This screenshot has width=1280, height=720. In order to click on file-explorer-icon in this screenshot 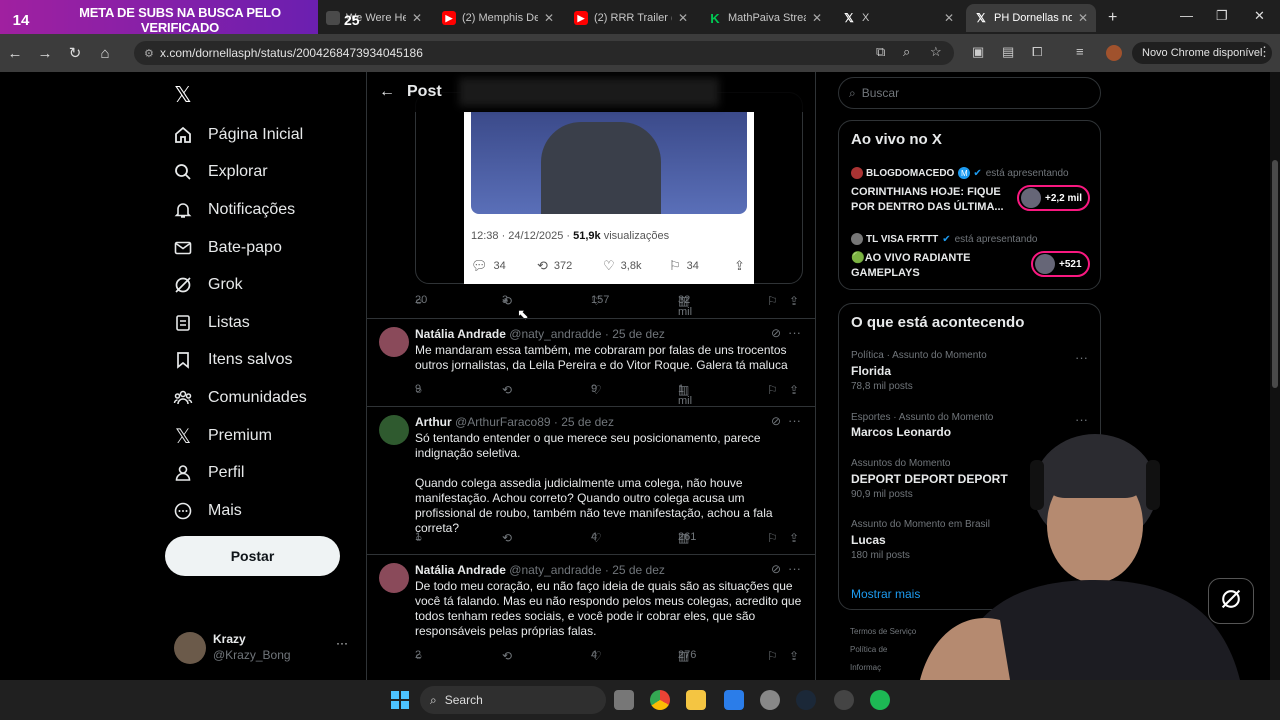, I will do `click(696, 700)`.